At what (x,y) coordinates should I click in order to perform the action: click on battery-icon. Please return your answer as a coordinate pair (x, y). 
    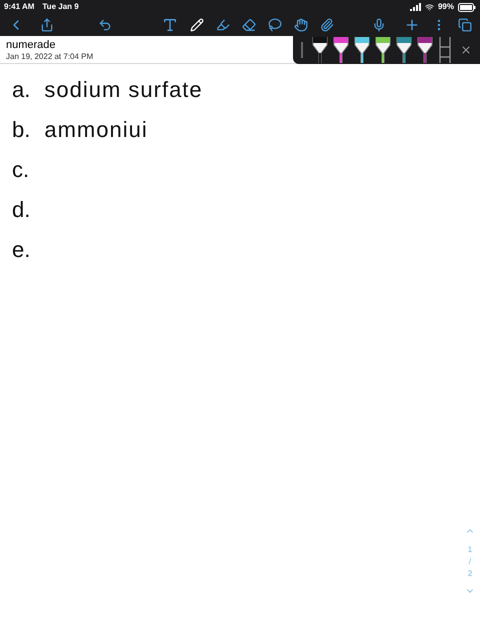
    Looking at the image, I should click on (467, 7).